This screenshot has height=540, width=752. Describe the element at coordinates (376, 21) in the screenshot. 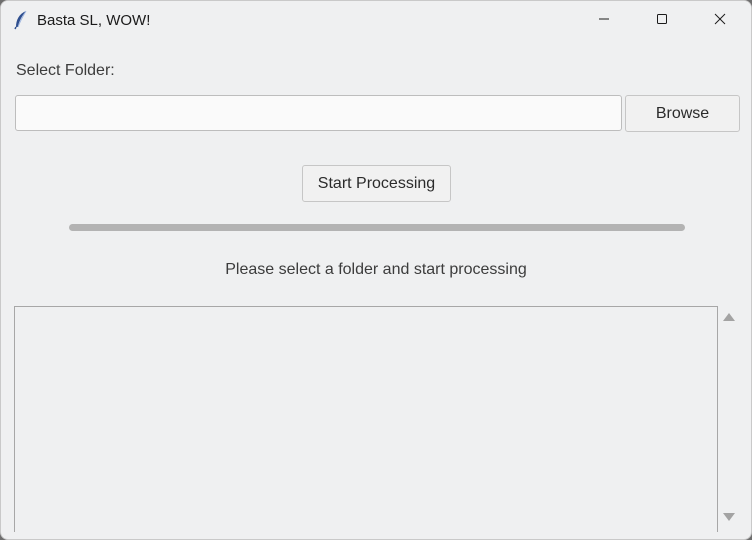

I see `title-bar: Basta SL, WOW!` at that location.